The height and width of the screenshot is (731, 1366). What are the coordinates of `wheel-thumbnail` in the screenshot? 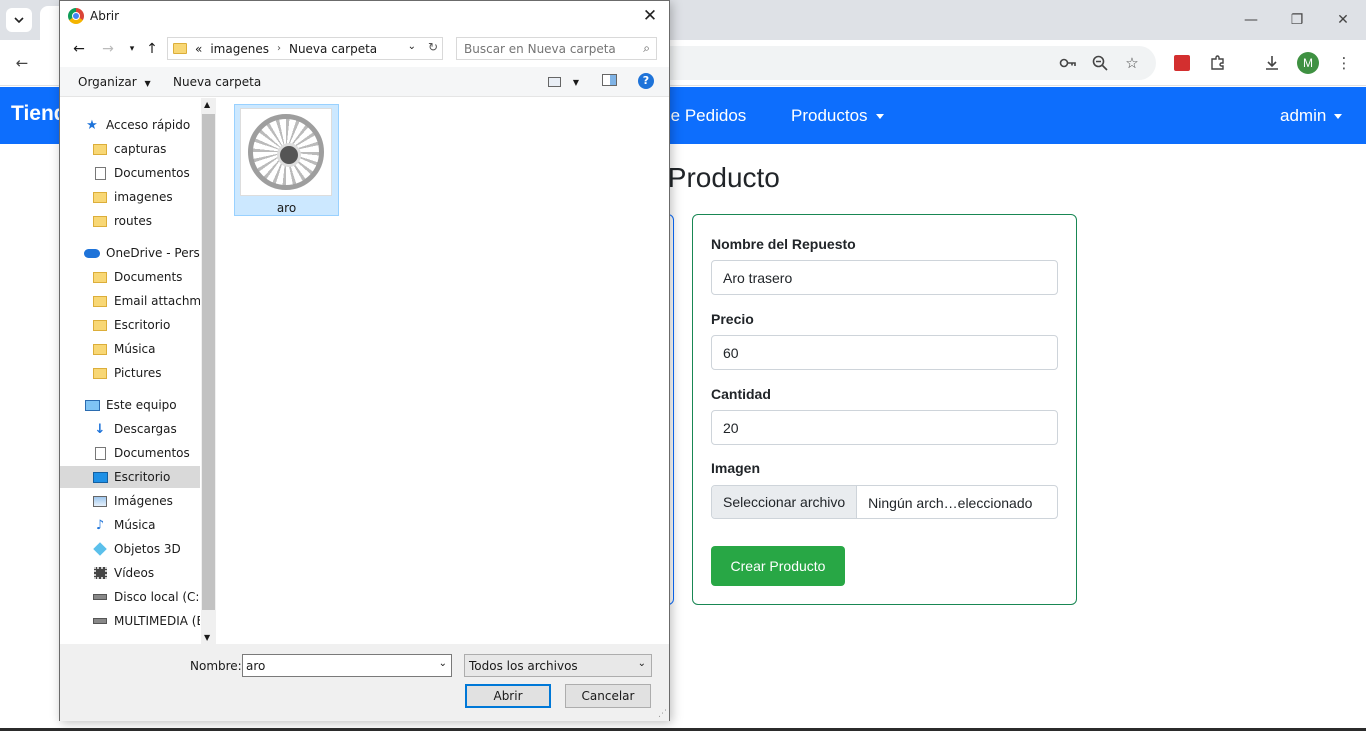 It's located at (286, 152).